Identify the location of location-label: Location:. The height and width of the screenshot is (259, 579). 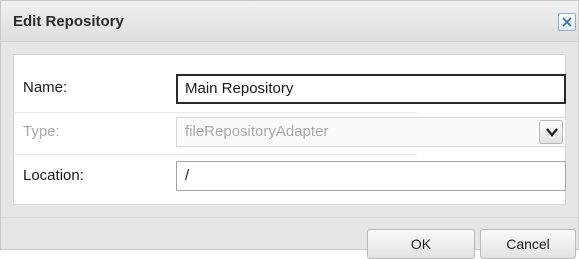
(53, 175).